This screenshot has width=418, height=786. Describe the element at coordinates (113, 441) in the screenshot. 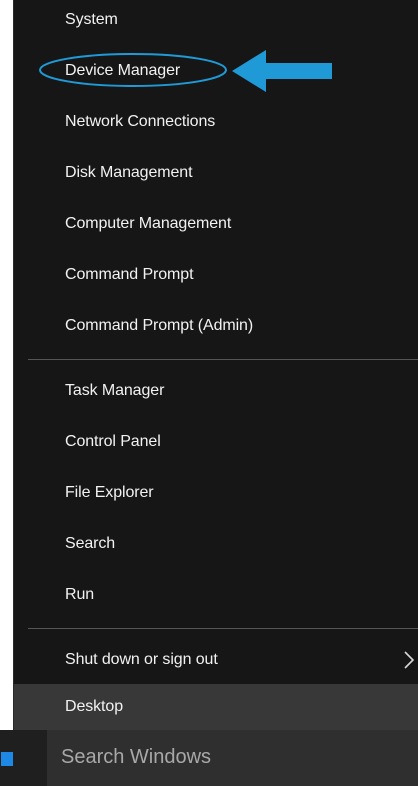

I see `menu-item-label: Control Panel` at that location.